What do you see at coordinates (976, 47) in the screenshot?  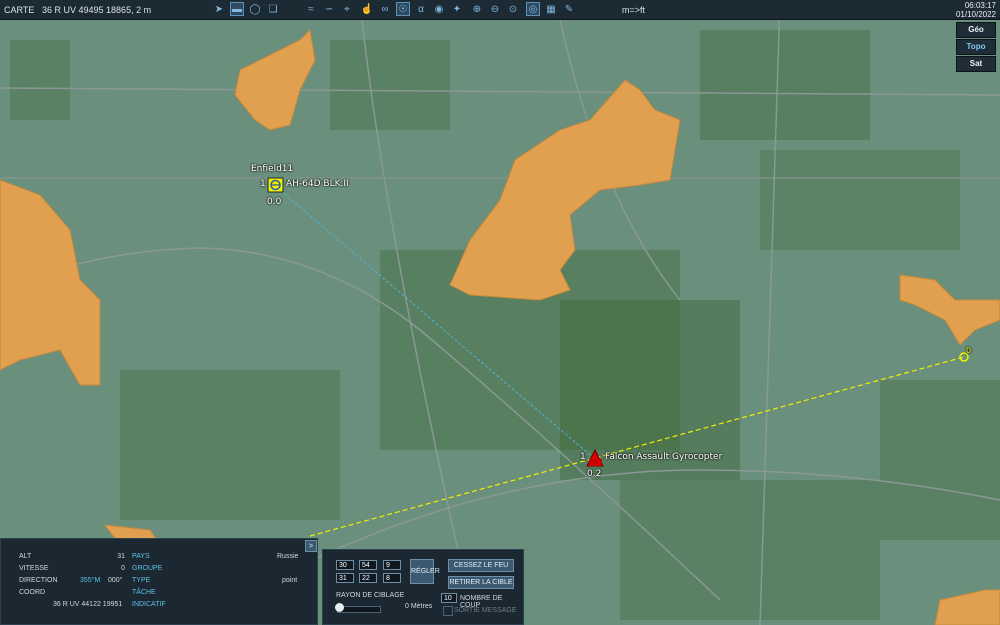 I see `map-type-topo: Topo` at bounding box center [976, 47].